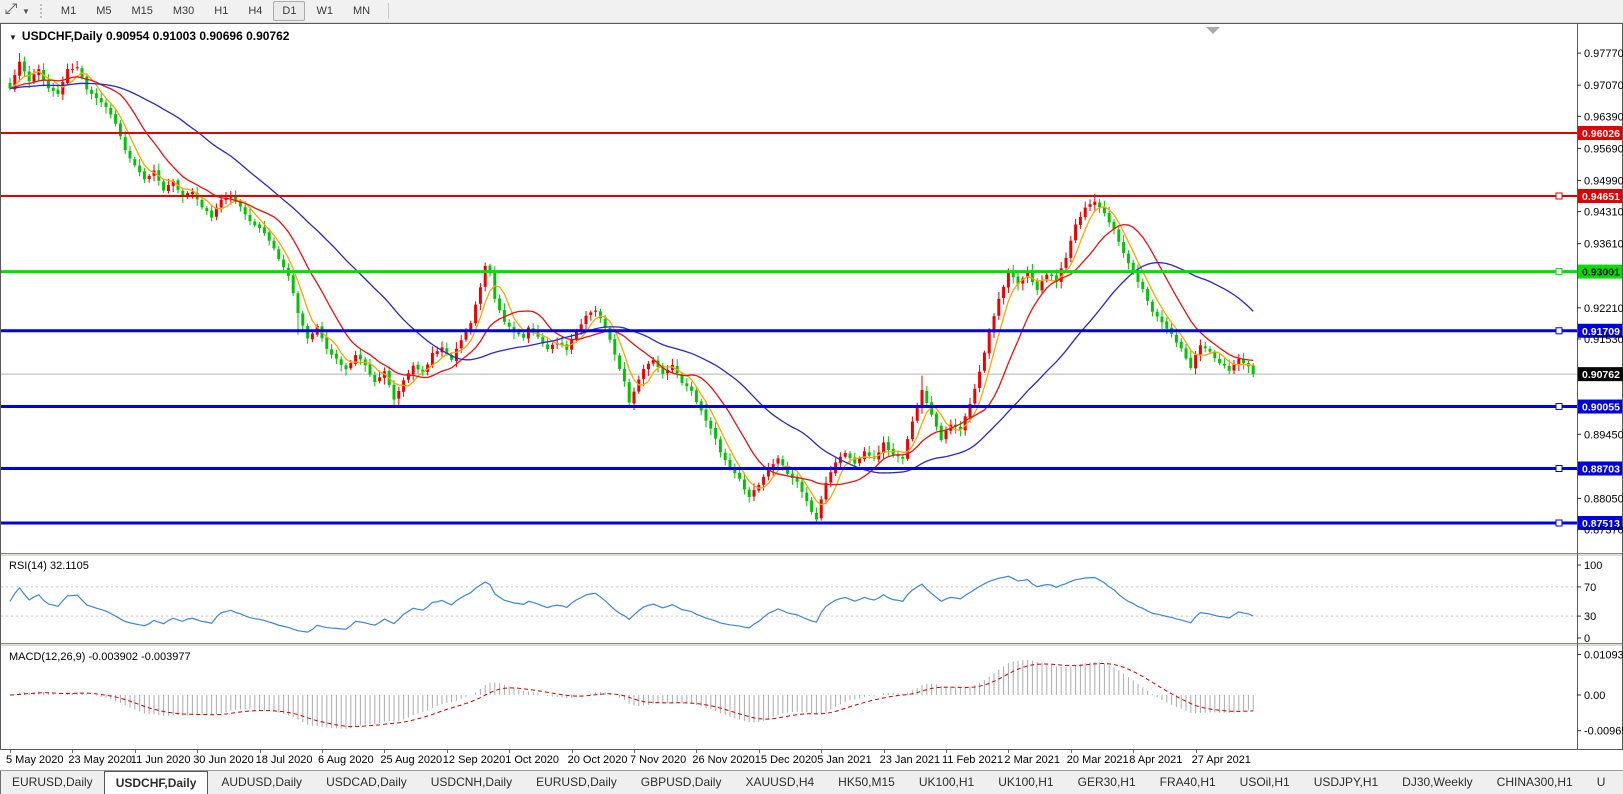 Image resolution: width=1623 pixels, height=794 pixels. What do you see at coordinates (1107, 782) in the screenshot?
I see `tab-GER30-H1: GER30,H1` at bounding box center [1107, 782].